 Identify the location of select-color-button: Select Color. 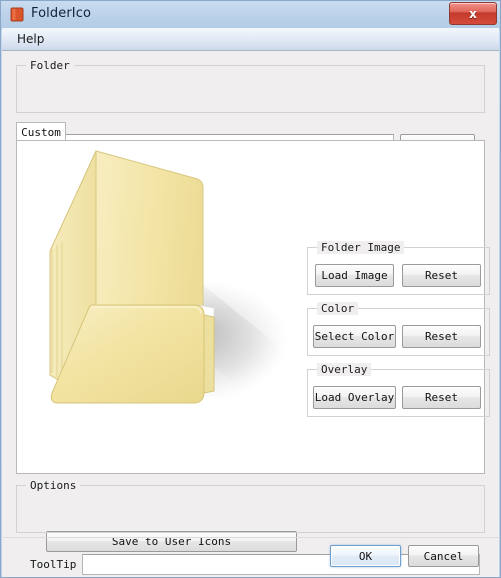
(354, 336).